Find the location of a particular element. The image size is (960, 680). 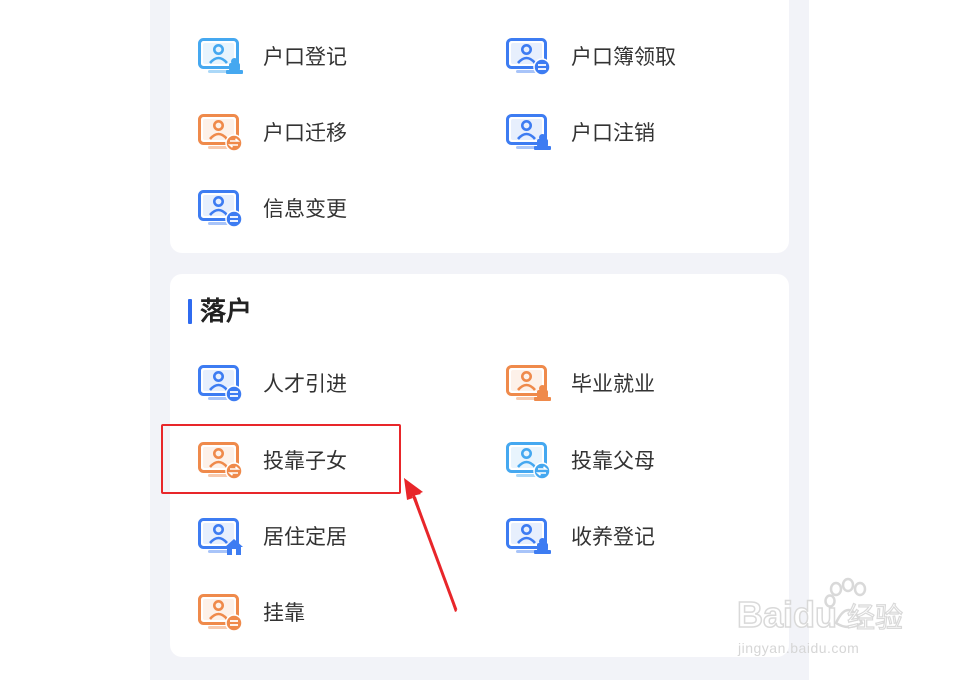

household-cancel-icon is located at coordinates (528, 132).